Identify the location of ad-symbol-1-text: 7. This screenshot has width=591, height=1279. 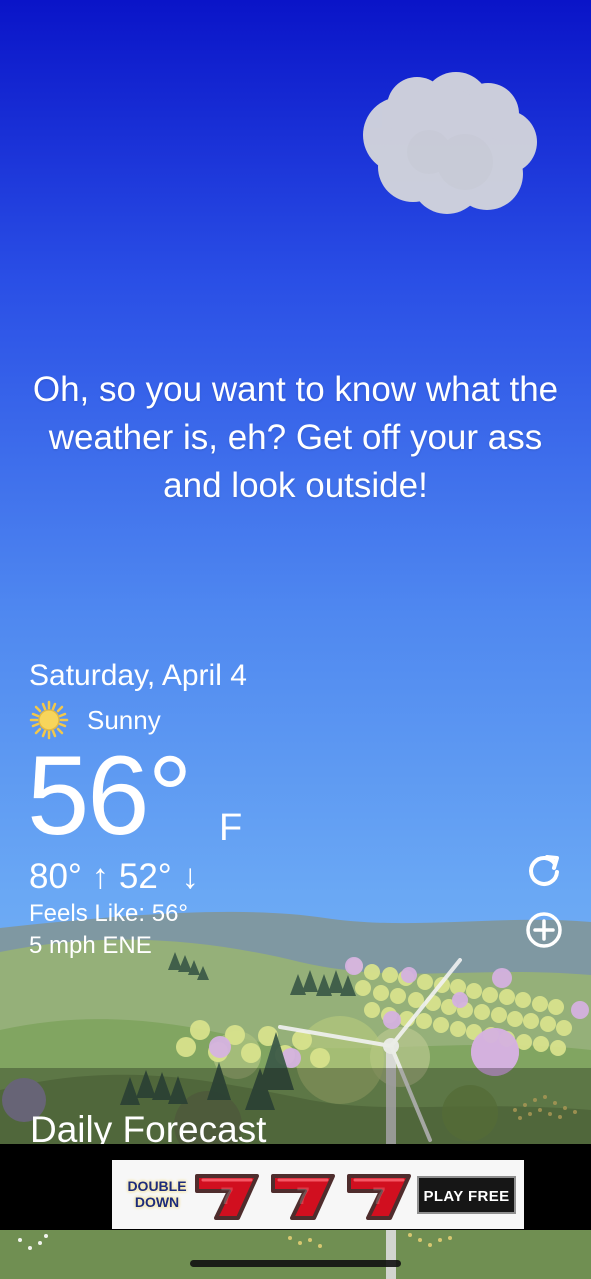
(226, 1196).